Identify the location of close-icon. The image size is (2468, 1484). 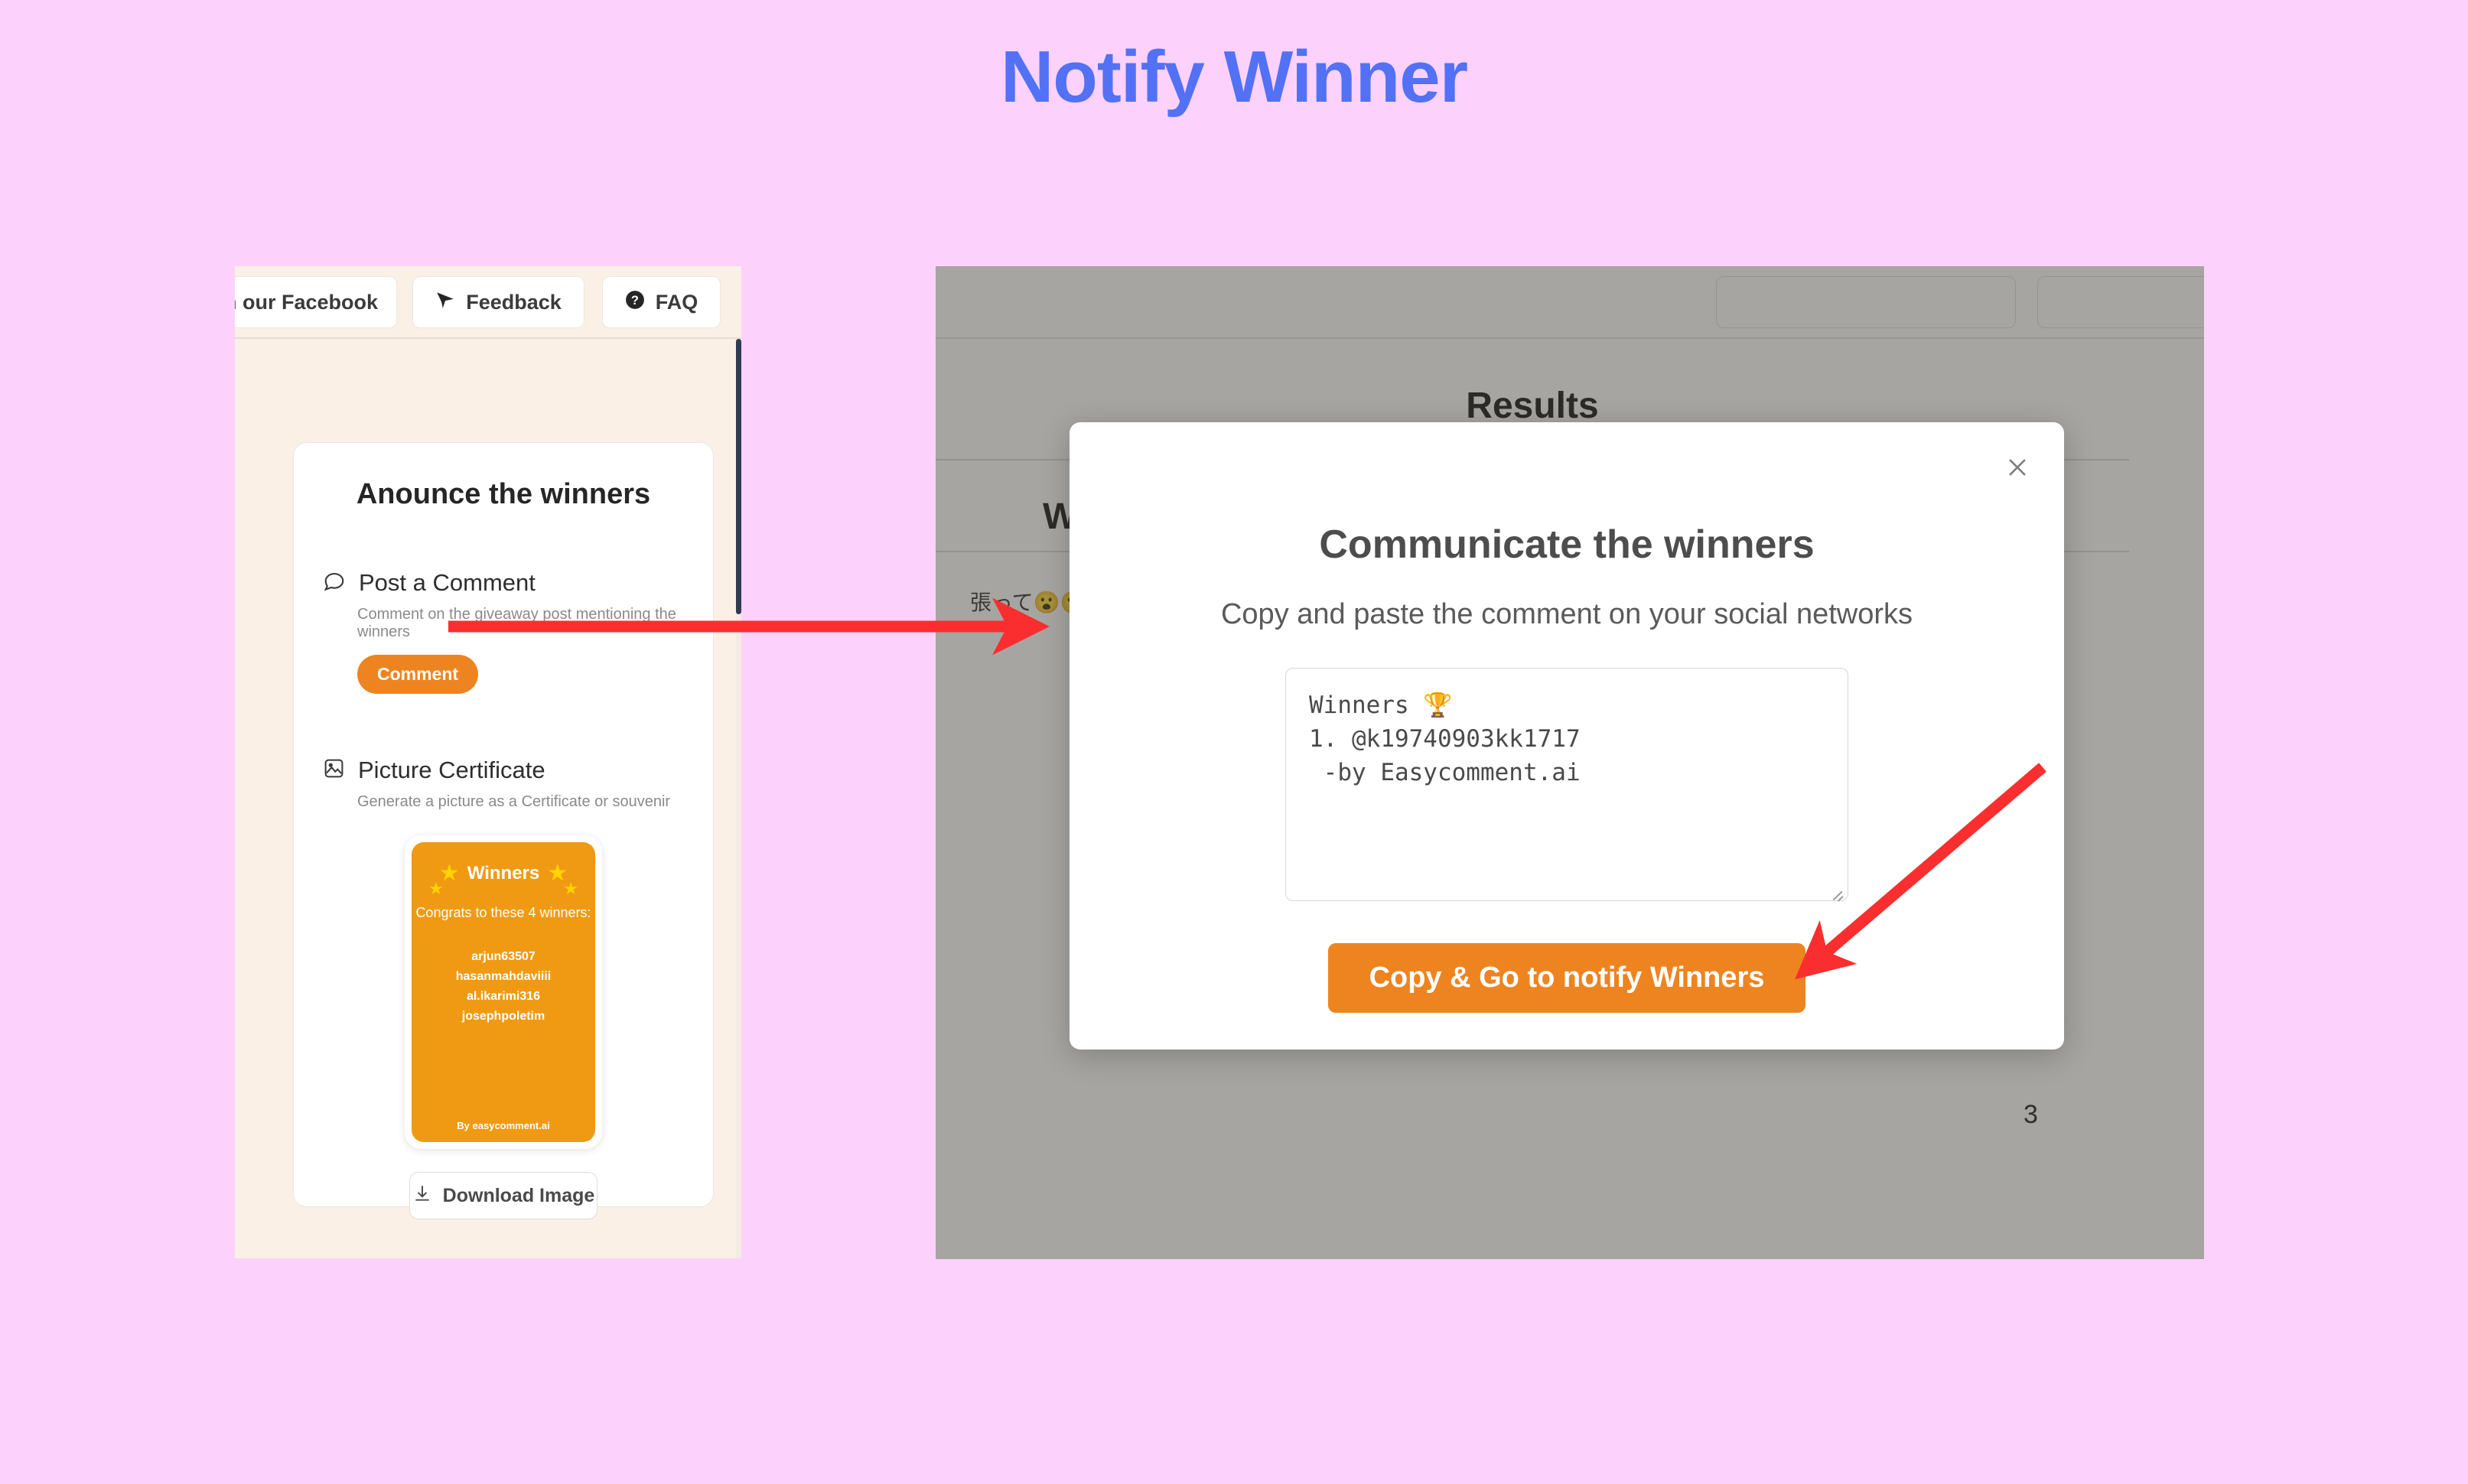
(2018, 467).